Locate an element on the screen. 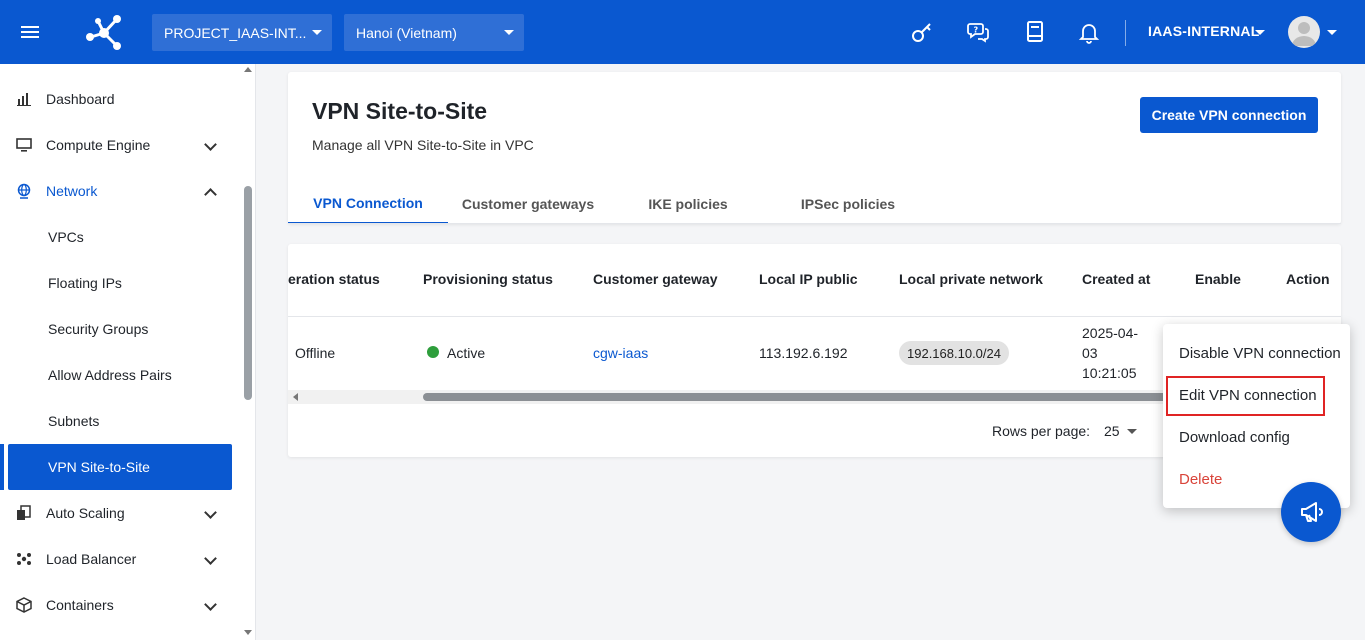  column-header-local-private-network: Local private network is located at coordinates (971, 279).